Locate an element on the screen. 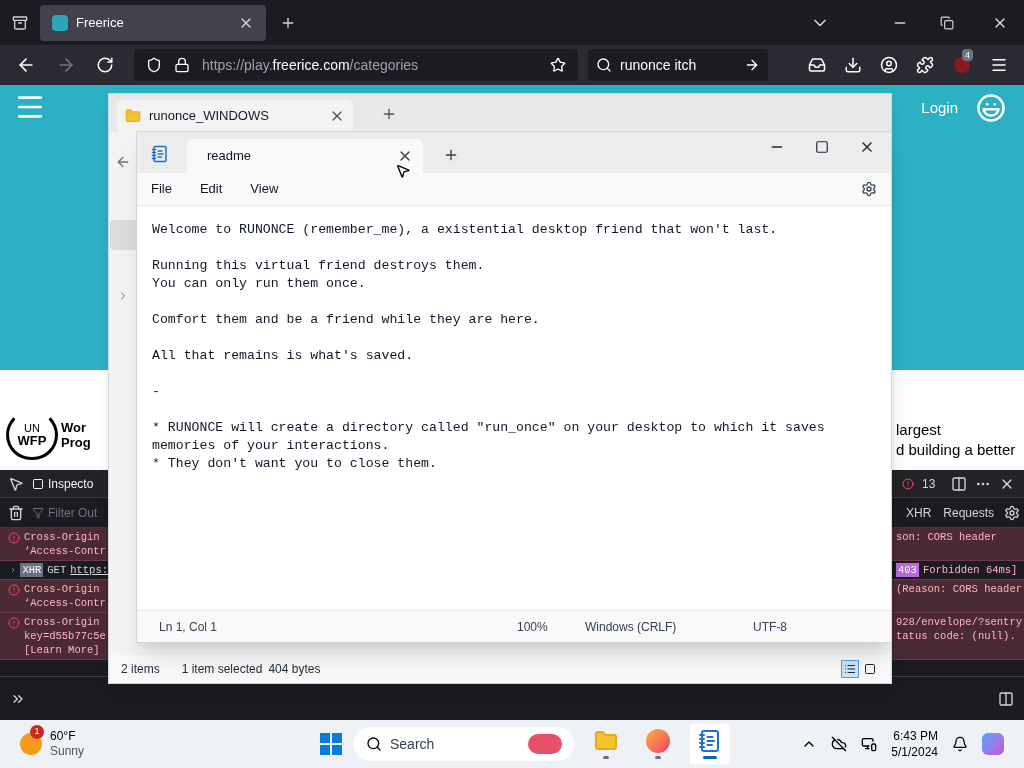 The image size is (1024, 768). tab-list-icon is located at coordinates (20, 22).